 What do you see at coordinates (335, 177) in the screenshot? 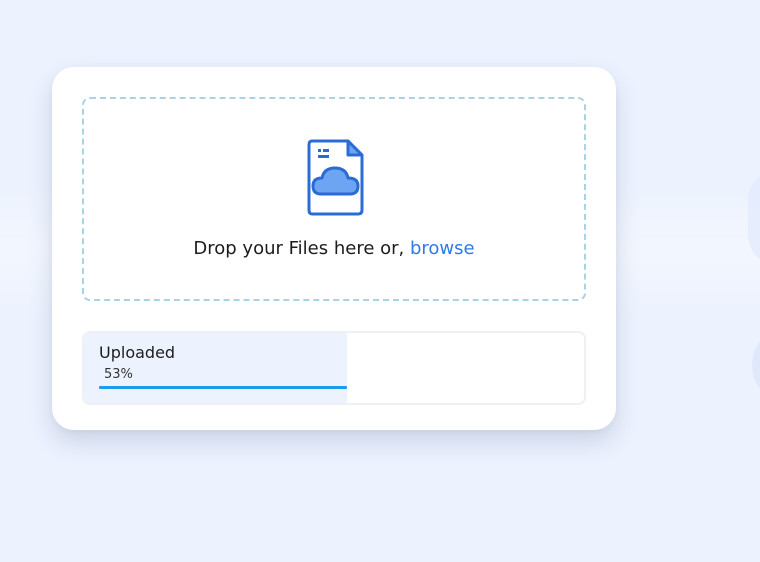
I see `file-cloud-icon` at bounding box center [335, 177].